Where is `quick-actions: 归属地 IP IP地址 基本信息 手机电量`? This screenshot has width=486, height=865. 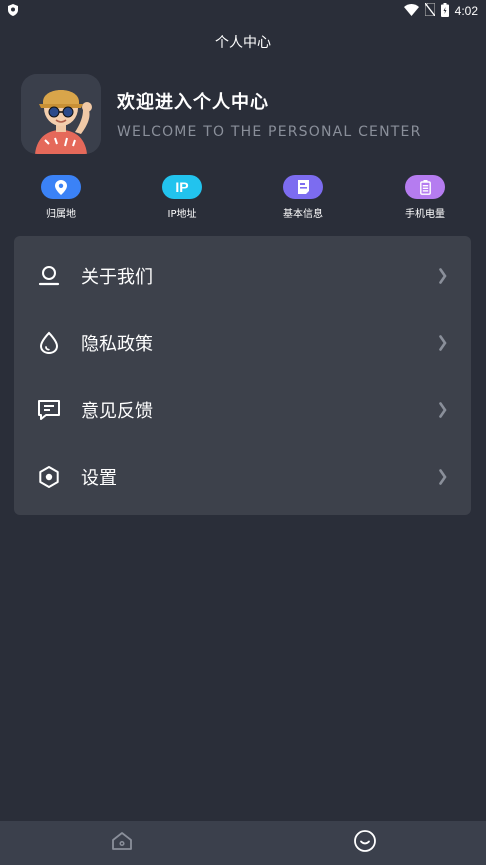
quick-actions: 归属地 IP IP地址 基本信息 手机电量 is located at coordinates (243, 200).